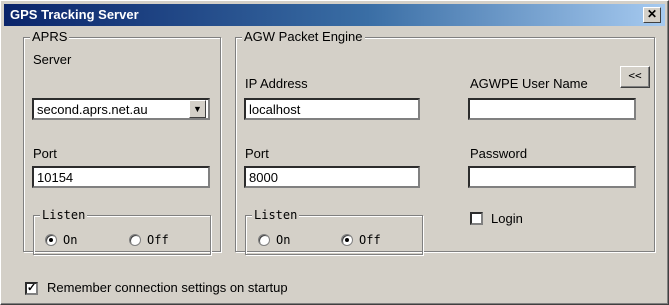  Describe the element at coordinates (64, 215) in the screenshot. I see `aprs-listen-label: Listen` at that location.